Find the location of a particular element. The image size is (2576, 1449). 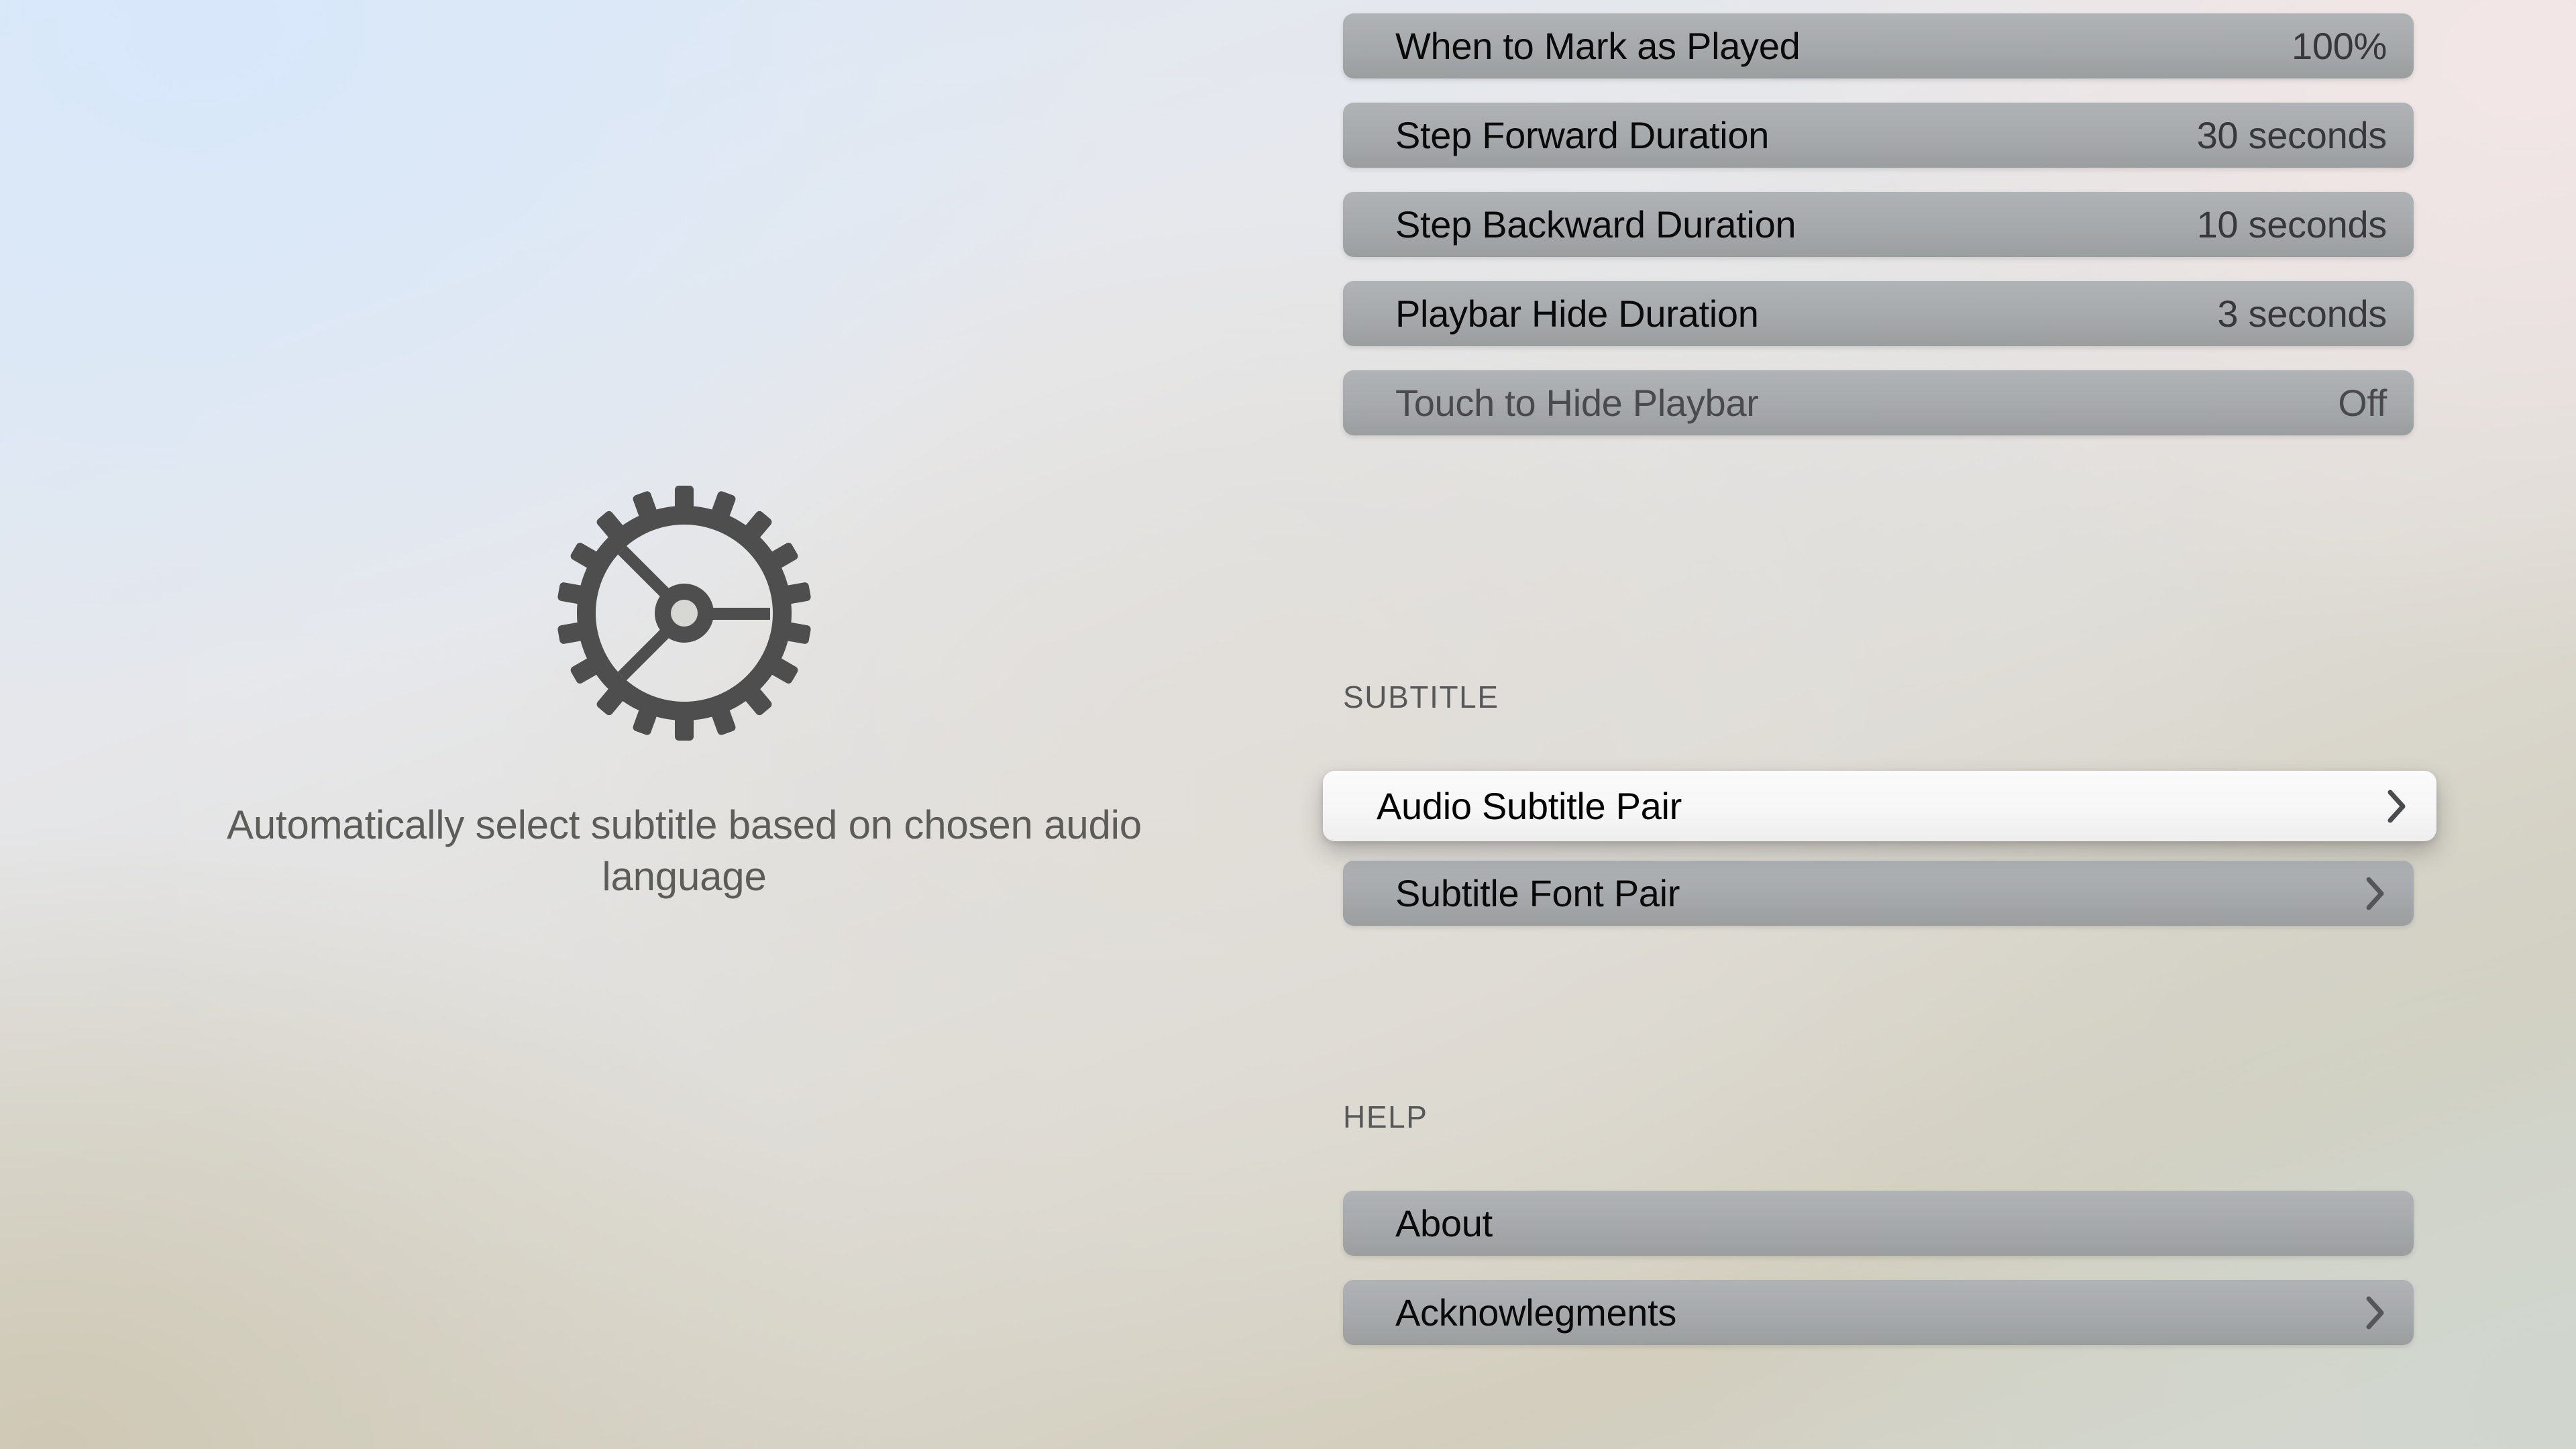

settings-row: Subtitle Font Pair is located at coordinates (1878, 893).